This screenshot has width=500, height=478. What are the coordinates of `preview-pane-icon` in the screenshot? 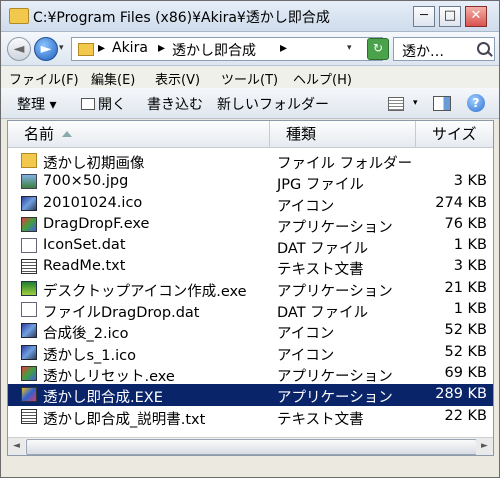 It's located at (442, 103).